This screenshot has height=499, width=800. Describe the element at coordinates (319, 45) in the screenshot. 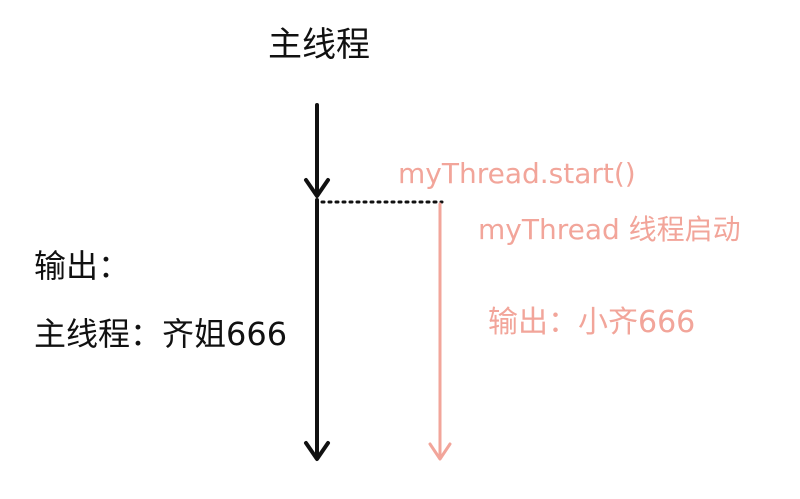

I see `main-thread-title: 主线程` at that location.